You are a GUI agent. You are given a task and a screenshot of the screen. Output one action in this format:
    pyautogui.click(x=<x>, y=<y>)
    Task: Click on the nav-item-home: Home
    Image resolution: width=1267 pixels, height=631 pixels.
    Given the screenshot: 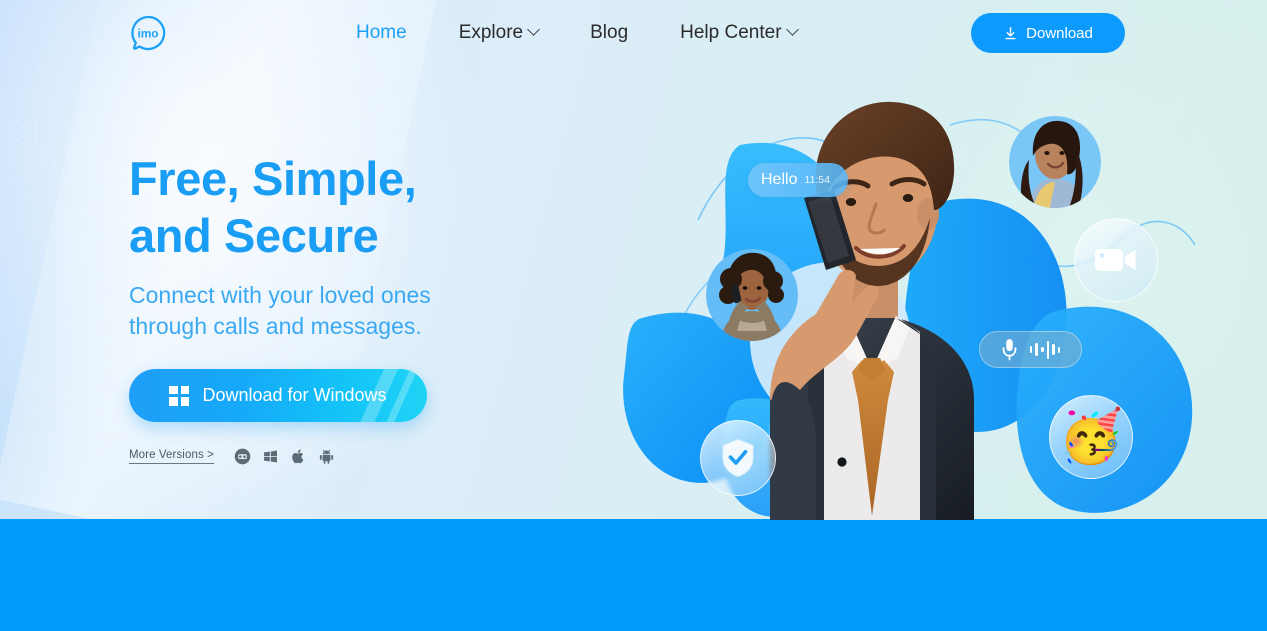 What is the action you would take?
    pyautogui.click(x=381, y=33)
    